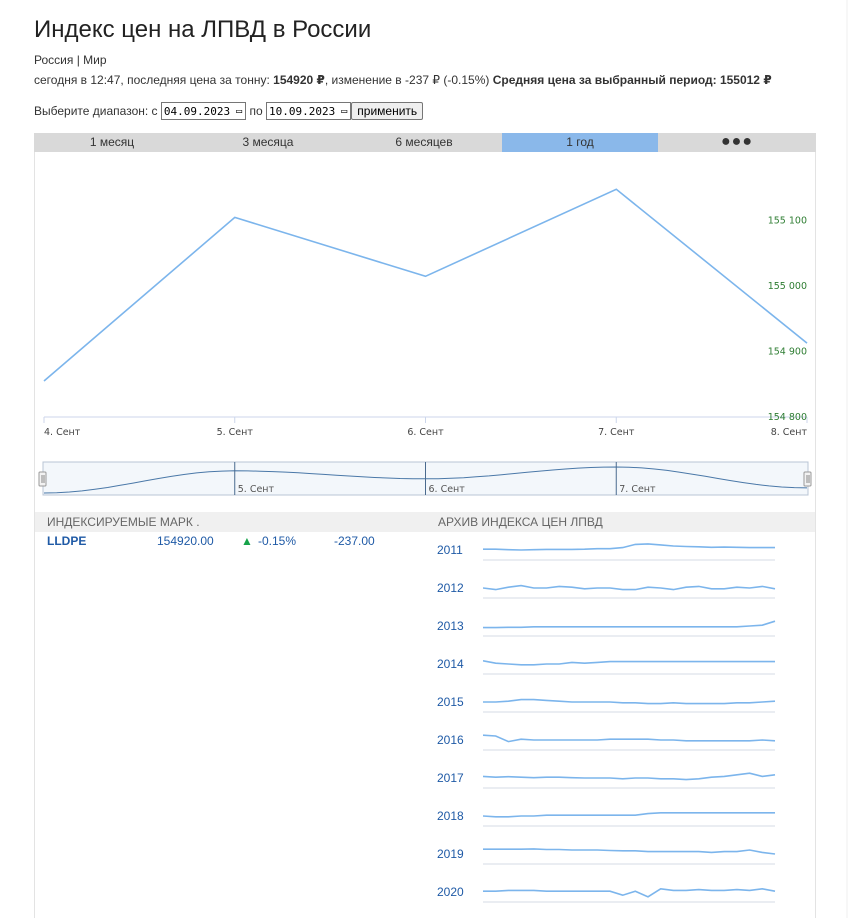 This screenshot has height=918, width=848. I want to click on archive-year-link: 2013, so click(450, 626).